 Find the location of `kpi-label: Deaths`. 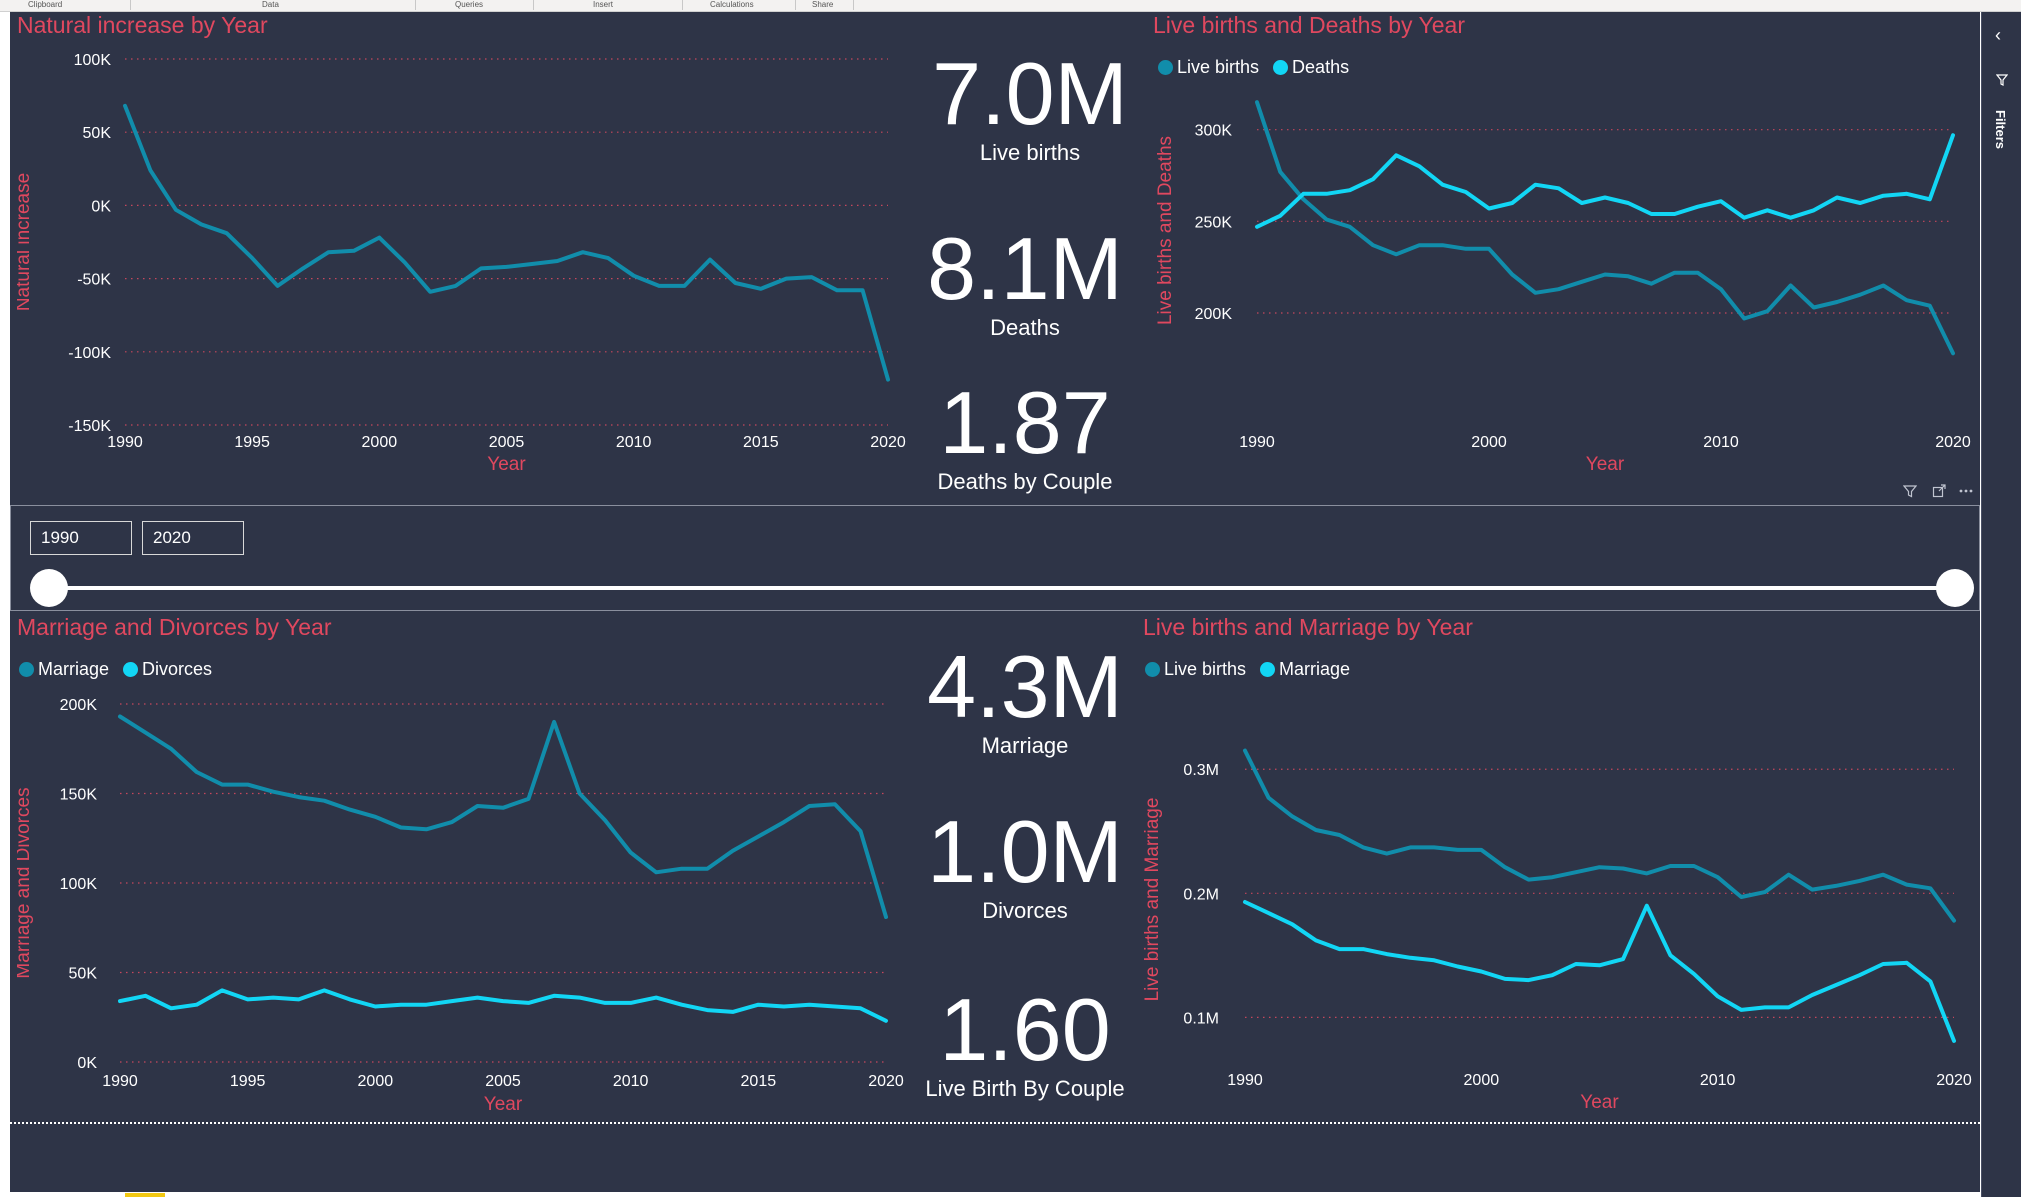

kpi-label: Deaths is located at coordinates (1025, 327).